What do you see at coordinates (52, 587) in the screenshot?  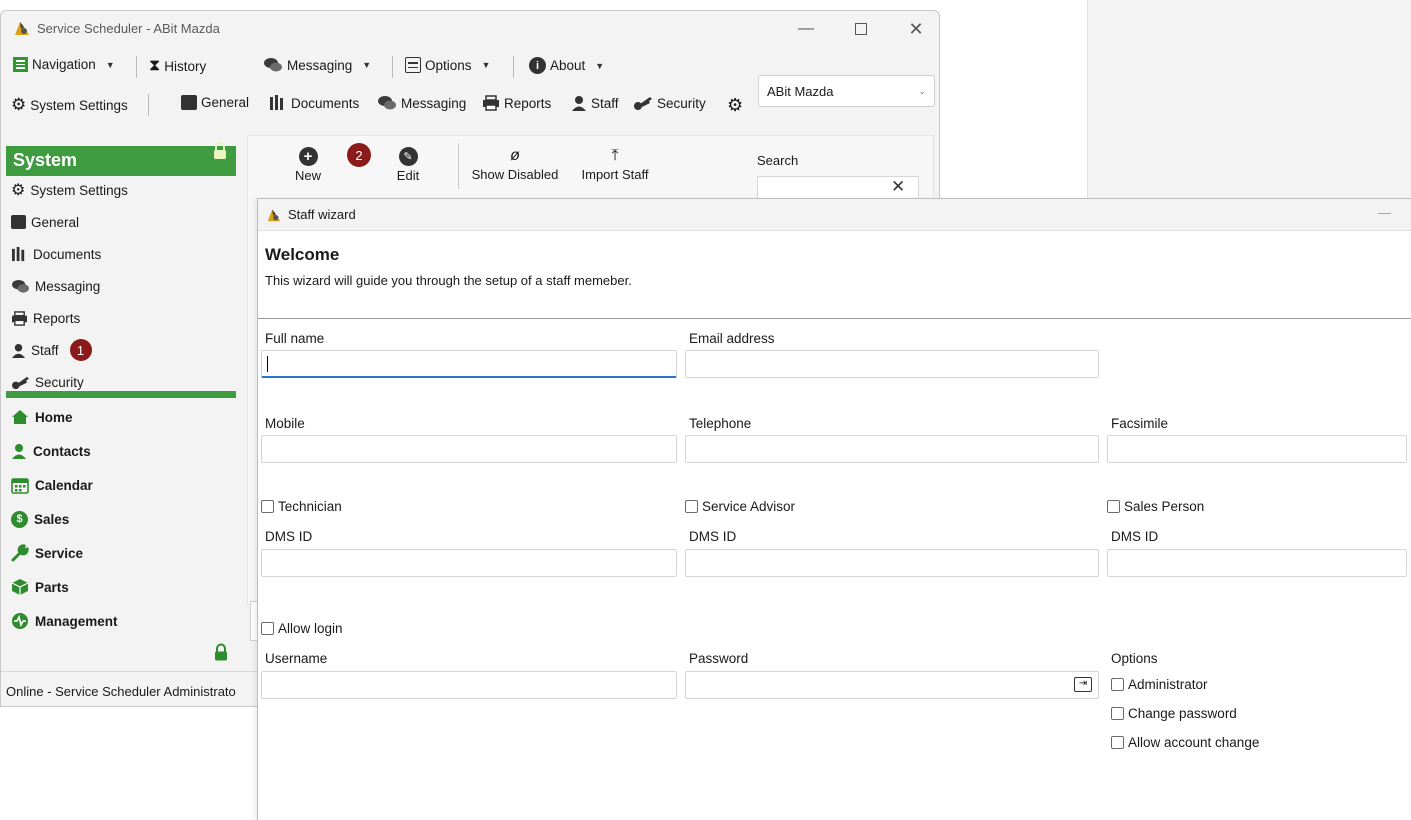 I see `nav-label: Parts` at bounding box center [52, 587].